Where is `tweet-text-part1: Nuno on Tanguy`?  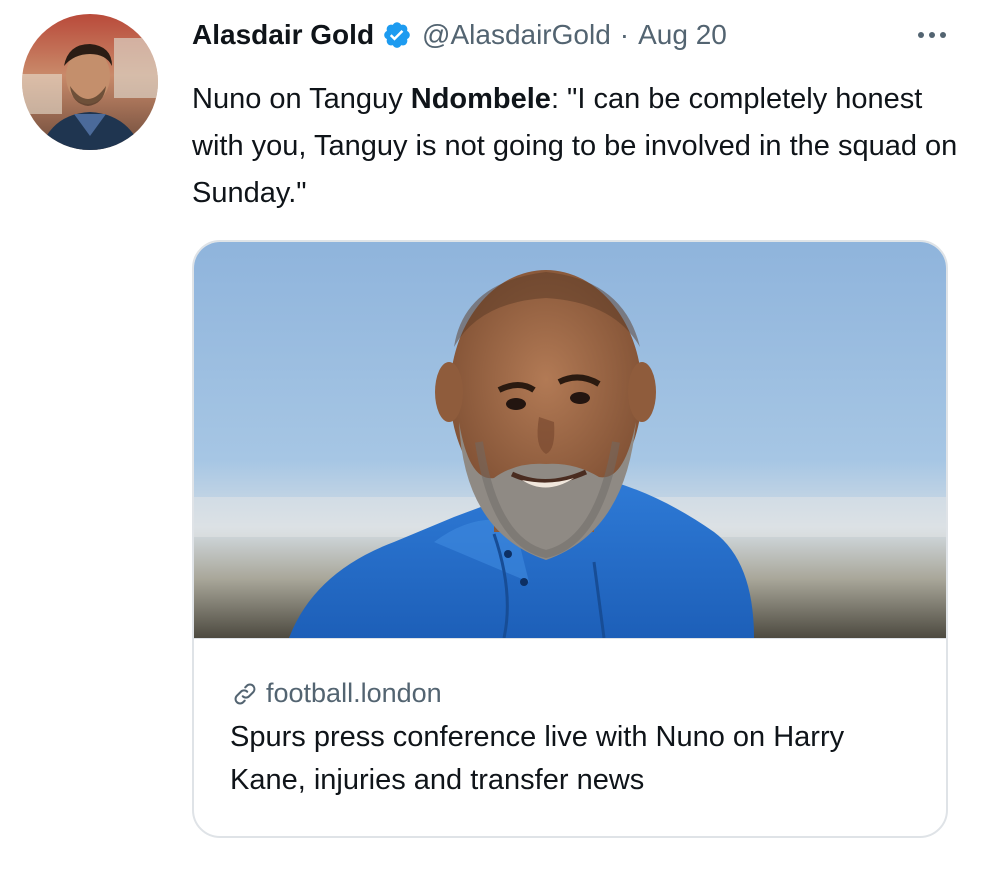
tweet-text-part1: Nuno on Tanguy is located at coordinates (301, 99).